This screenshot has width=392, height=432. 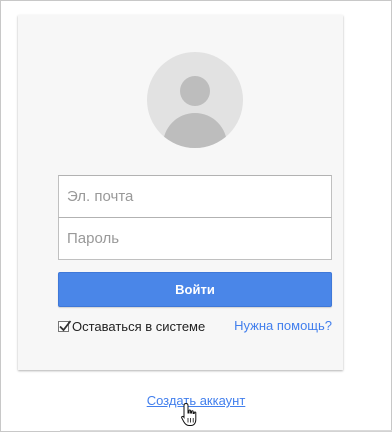 I want to click on stay-signed-in-checkbox, so click(x=65, y=325).